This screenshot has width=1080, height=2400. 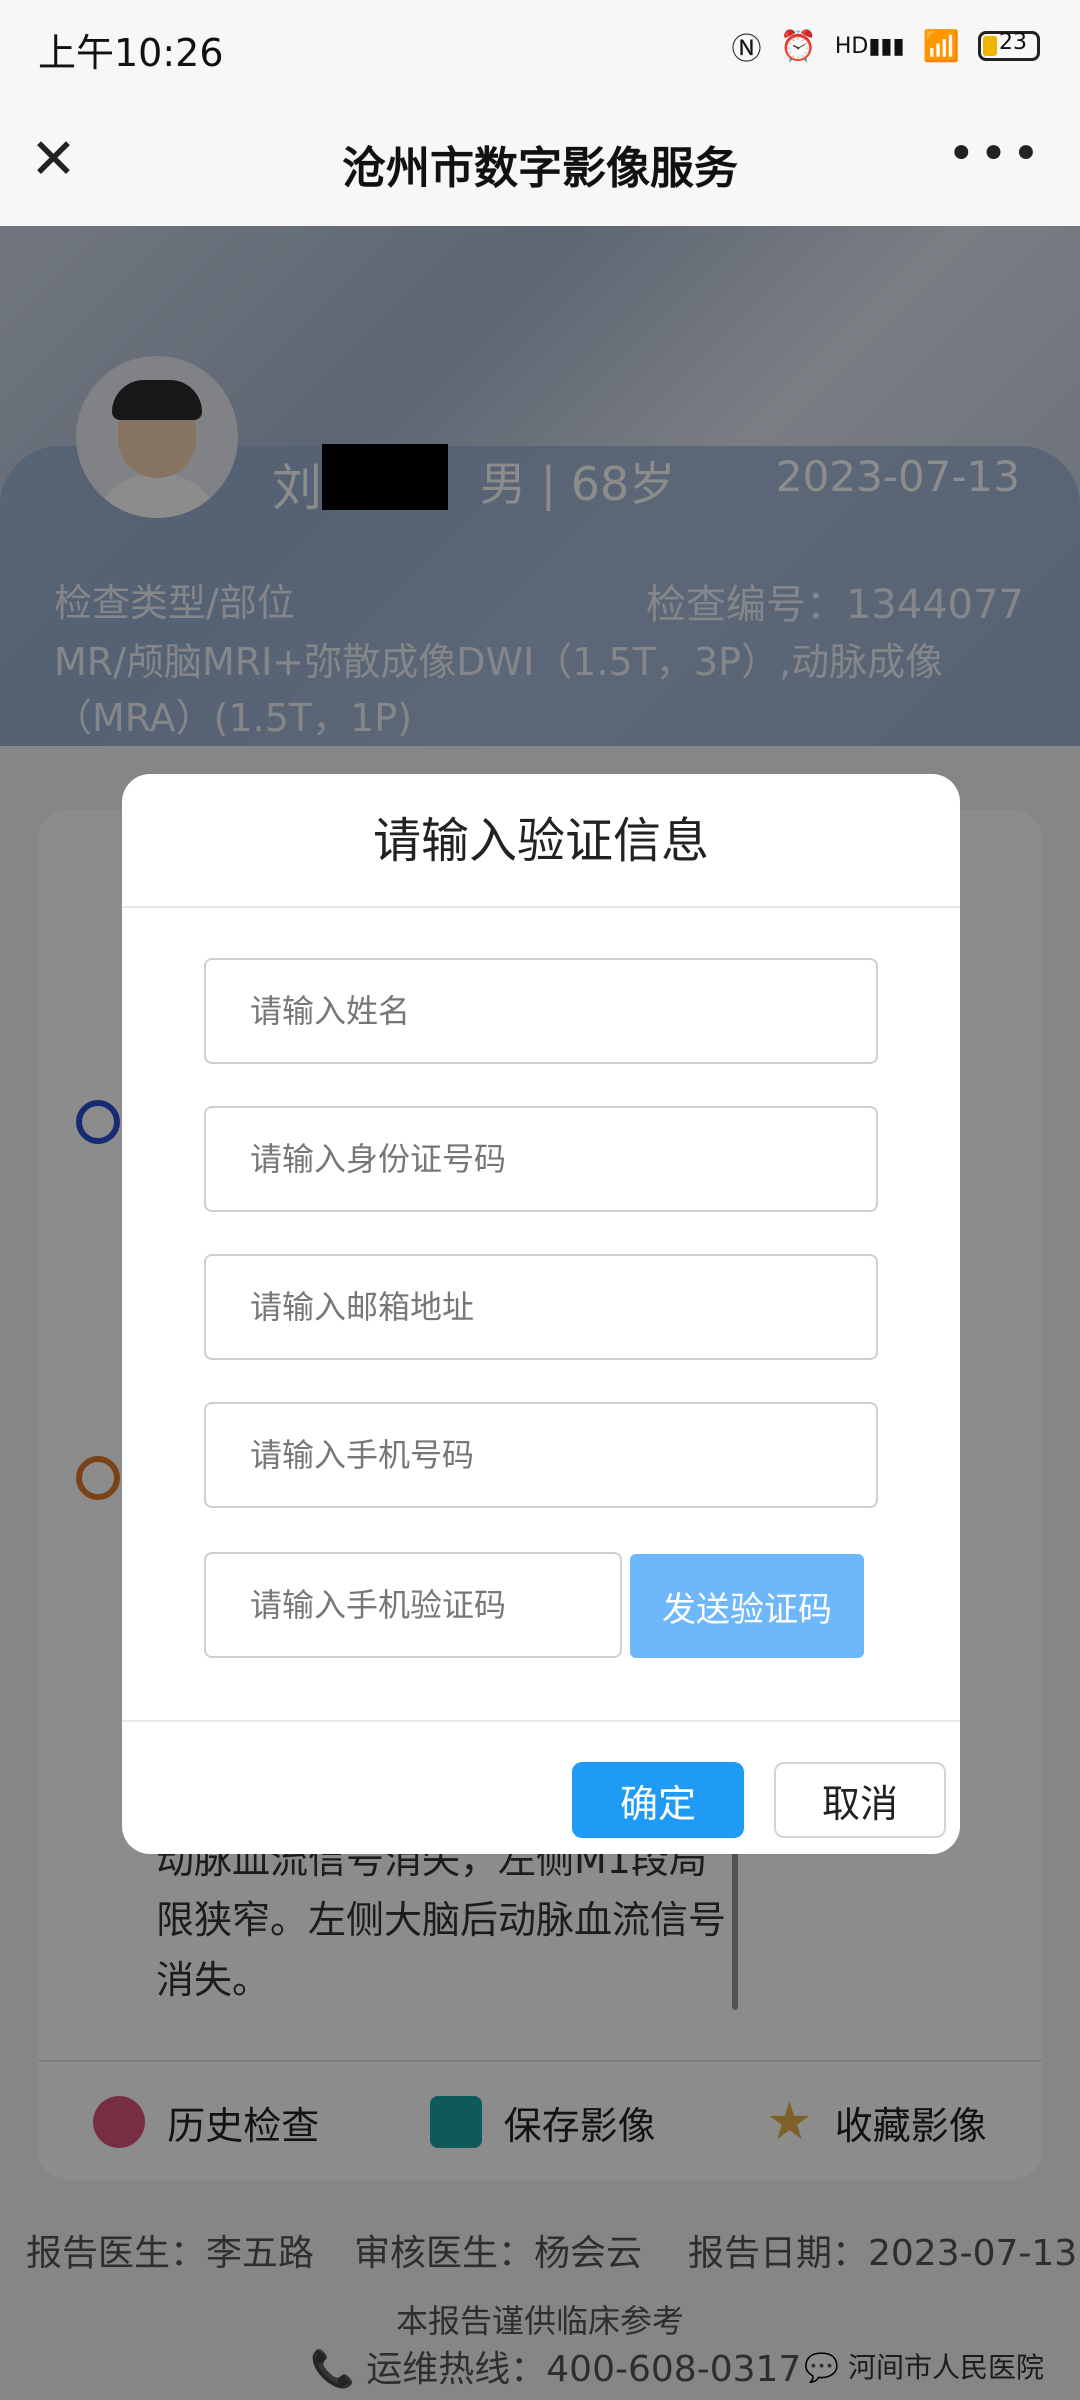 I want to click on dialog-divider, so click(x=541, y=1721).